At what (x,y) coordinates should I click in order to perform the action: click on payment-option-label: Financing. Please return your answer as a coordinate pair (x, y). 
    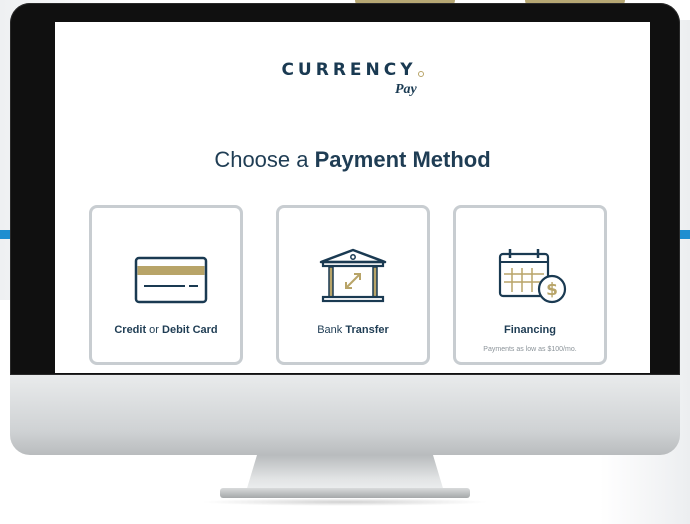
    Looking at the image, I should click on (530, 330).